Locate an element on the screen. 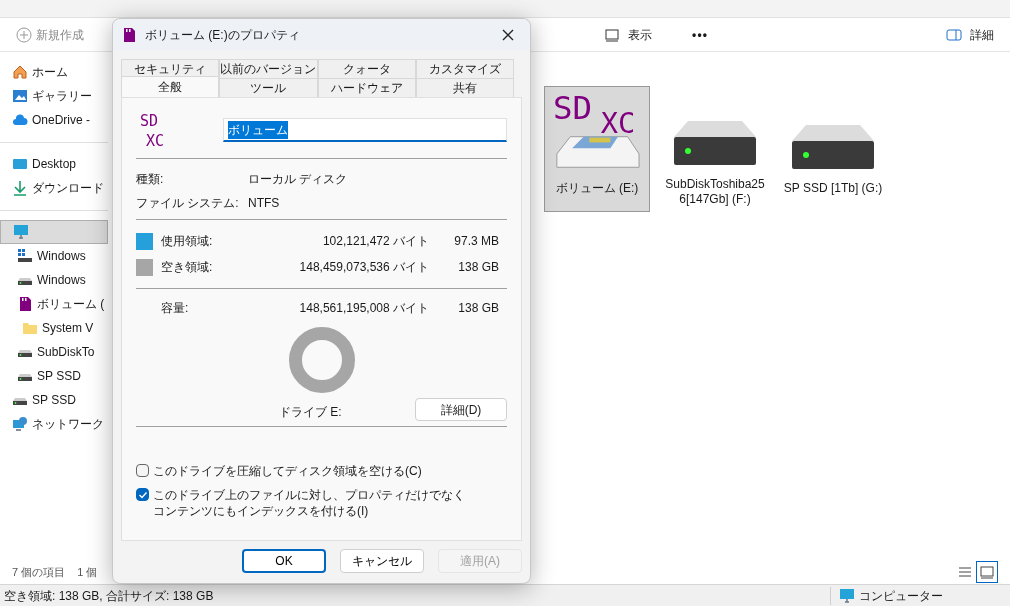 This screenshot has height=606, width=1010. byte-count: 148,459,073,536 バイト is located at coordinates (363, 267).